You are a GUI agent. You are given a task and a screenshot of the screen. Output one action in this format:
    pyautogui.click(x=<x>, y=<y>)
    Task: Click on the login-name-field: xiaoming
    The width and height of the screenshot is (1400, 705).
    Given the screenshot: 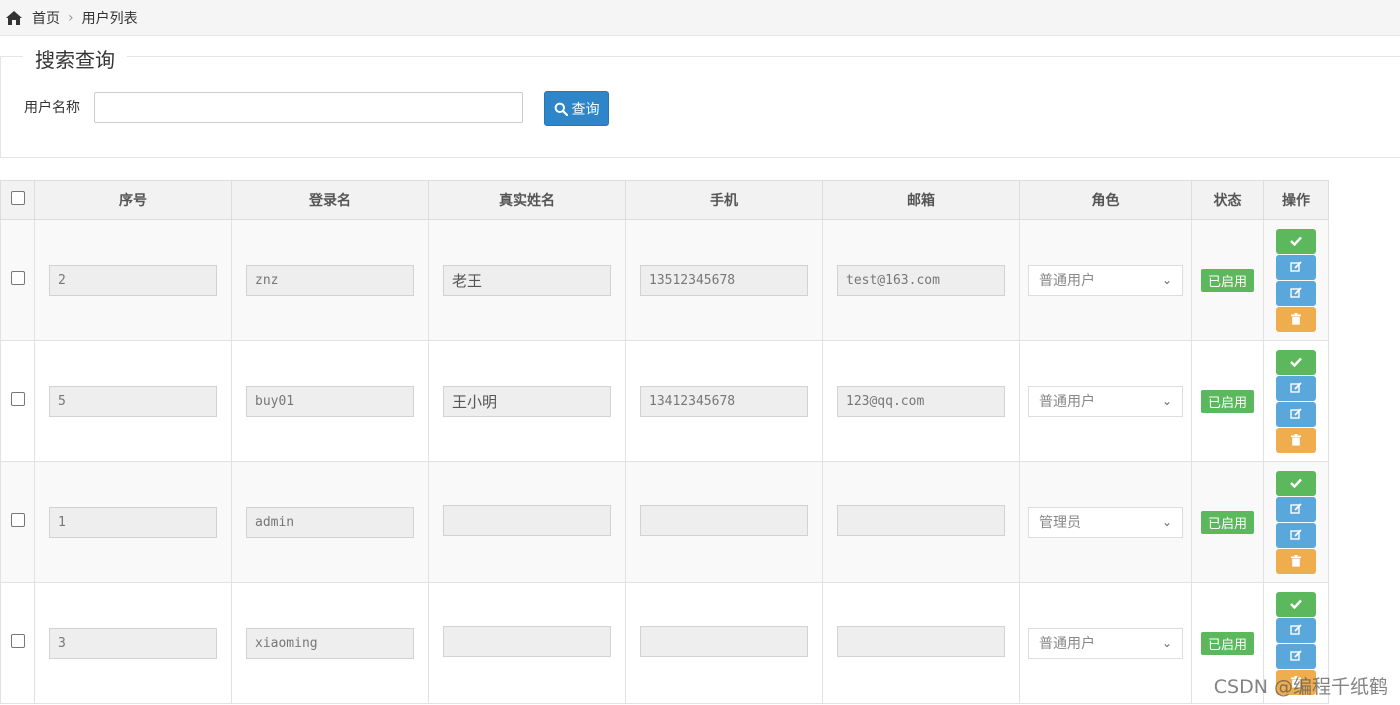 What is the action you would take?
    pyautogui.click(x=330, y=643)
    